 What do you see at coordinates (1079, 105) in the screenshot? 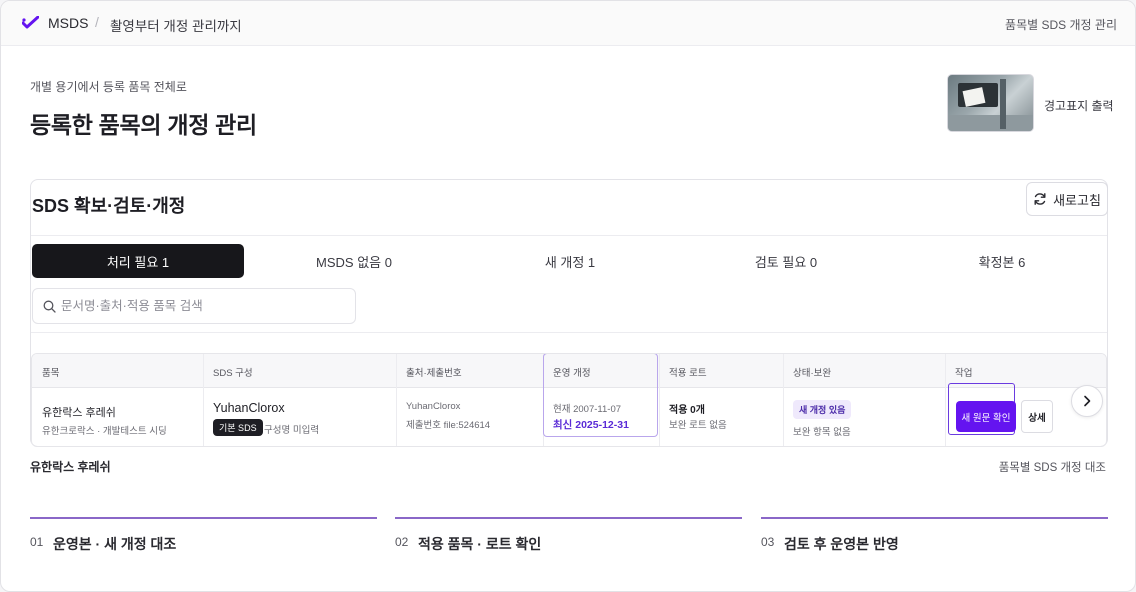
I see `print-warning-label-link: 경고표지 출력` at bounding box center [1079, 105].